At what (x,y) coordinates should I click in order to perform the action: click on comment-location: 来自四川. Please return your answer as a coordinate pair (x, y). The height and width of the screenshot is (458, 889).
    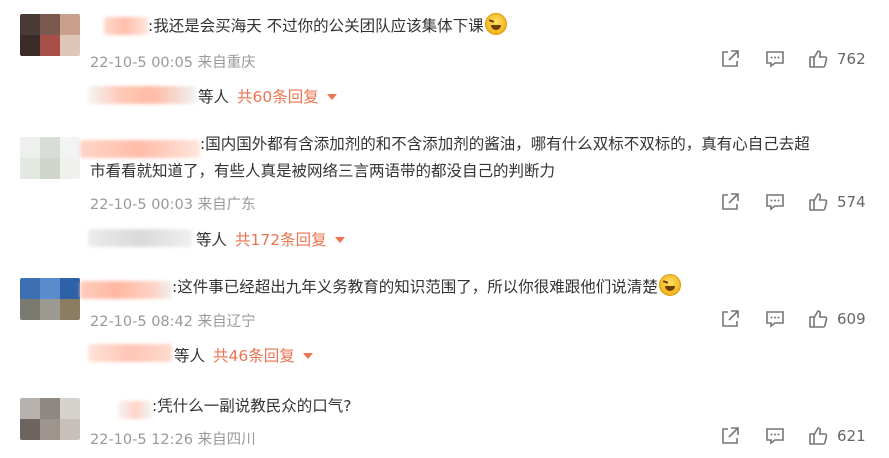
    Looking at the image, I should click on (226, 440).